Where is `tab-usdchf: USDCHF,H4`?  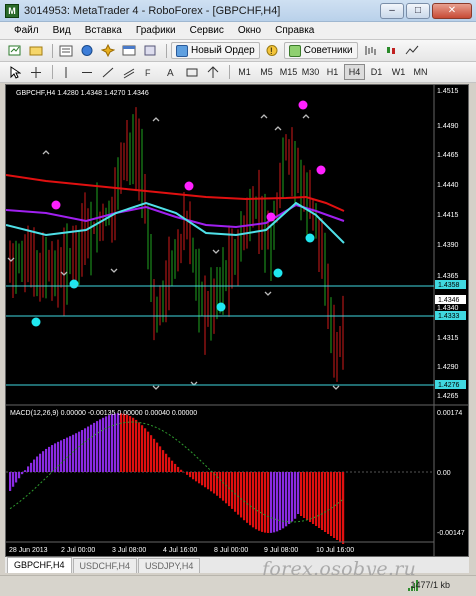
tab-usdchf: USDCHF,H4 is located at coordinates (105, 565).